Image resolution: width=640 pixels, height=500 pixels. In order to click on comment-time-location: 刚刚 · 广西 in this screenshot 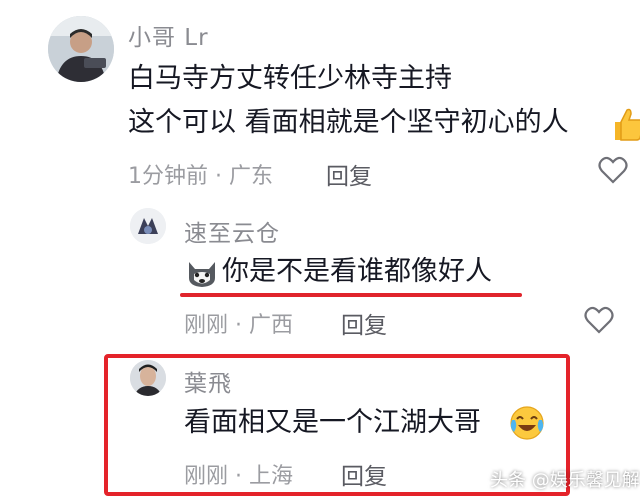, I will do `click(238, 325)`.